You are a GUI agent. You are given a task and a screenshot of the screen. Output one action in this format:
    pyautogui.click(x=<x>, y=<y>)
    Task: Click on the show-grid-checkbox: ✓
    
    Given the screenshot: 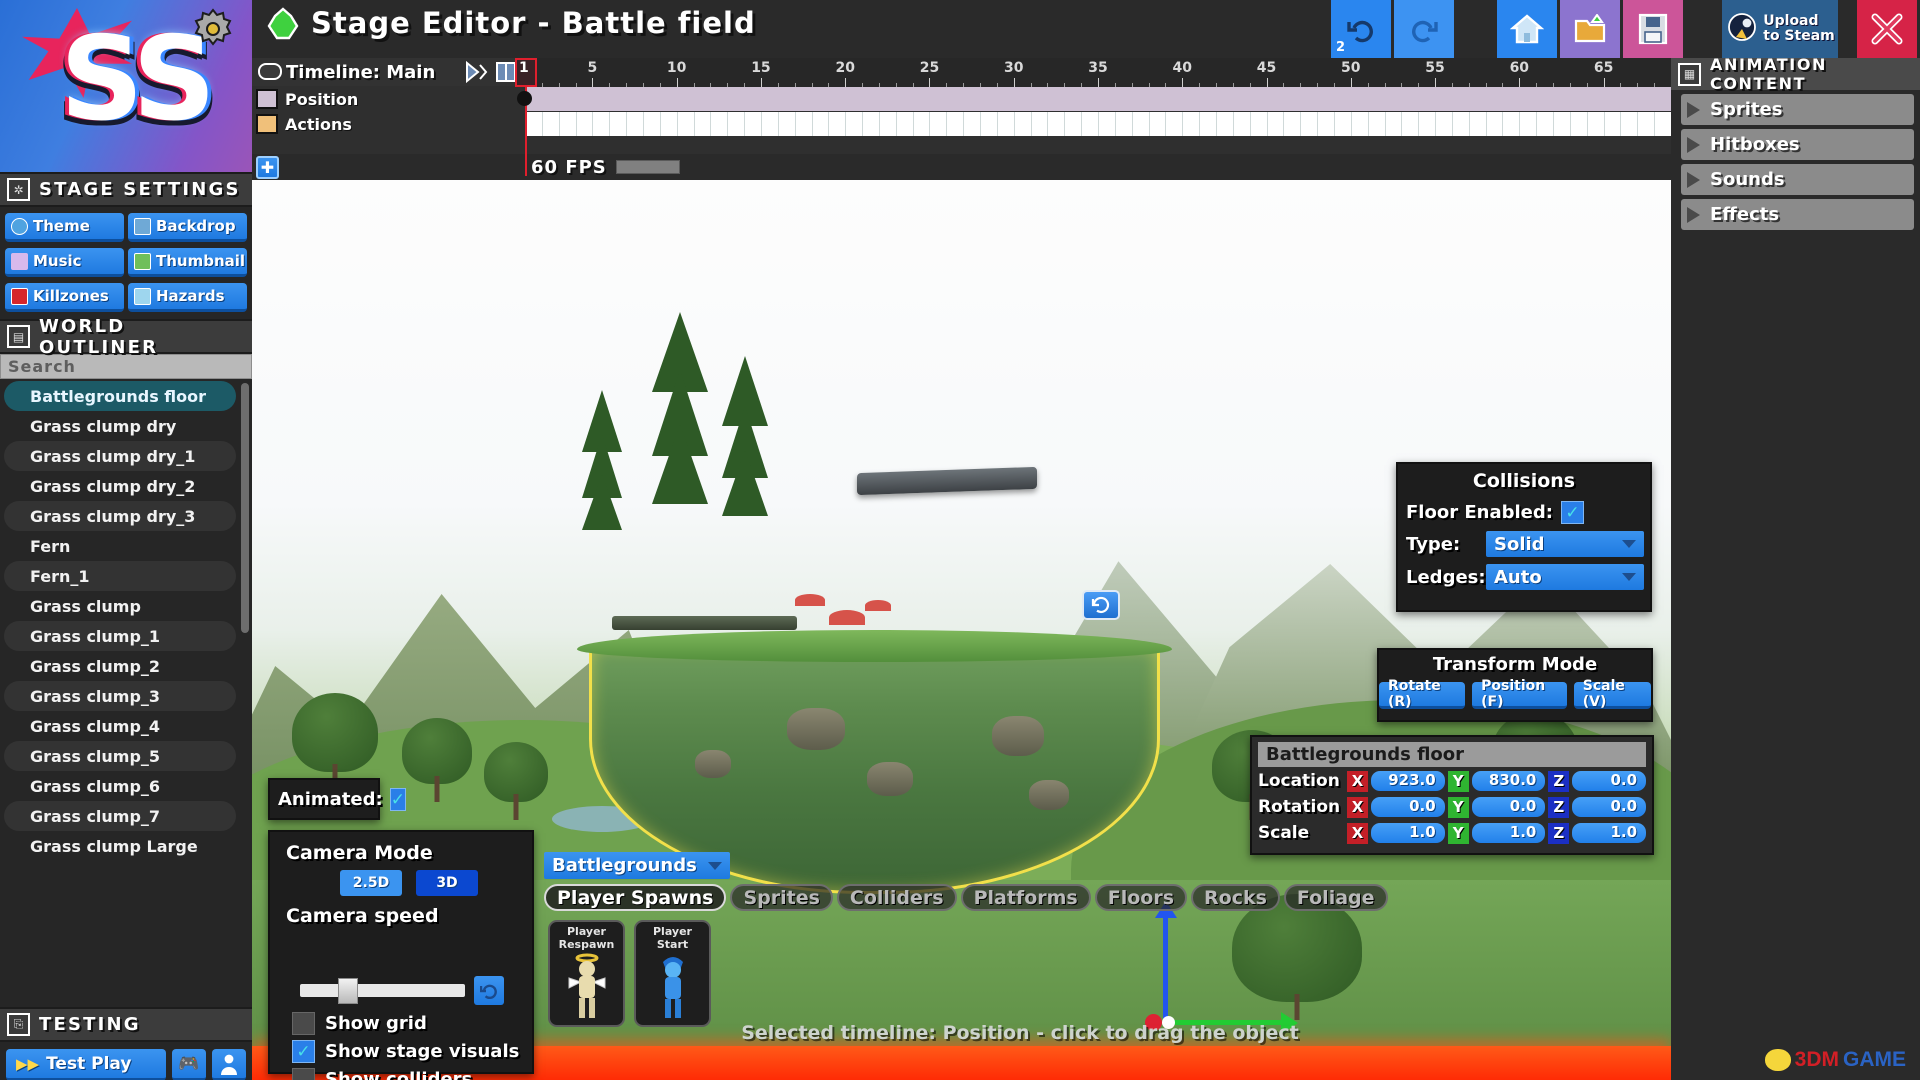 What is the action you would take?
    pyautogui.click(x=303, y=1023)
    